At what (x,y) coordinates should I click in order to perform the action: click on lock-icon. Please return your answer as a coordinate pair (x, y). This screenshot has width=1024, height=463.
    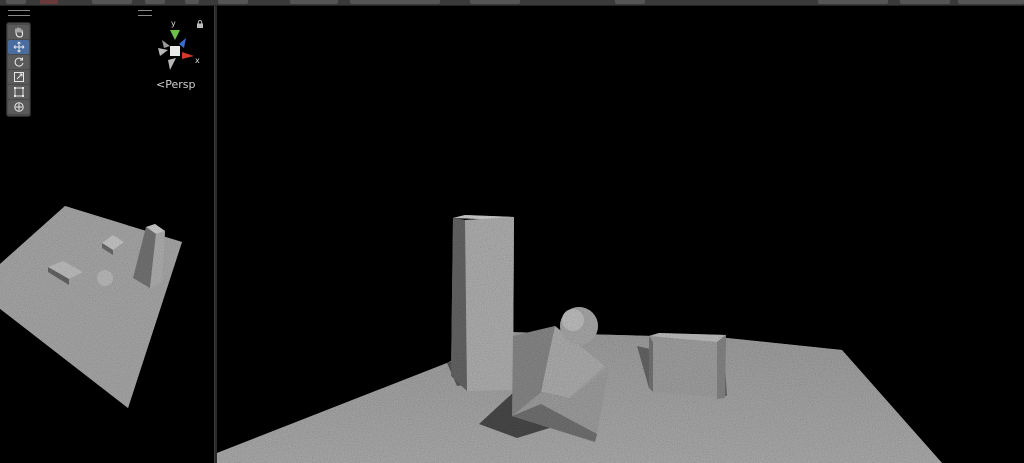
    Looking at the image, I should click on (200, 24).